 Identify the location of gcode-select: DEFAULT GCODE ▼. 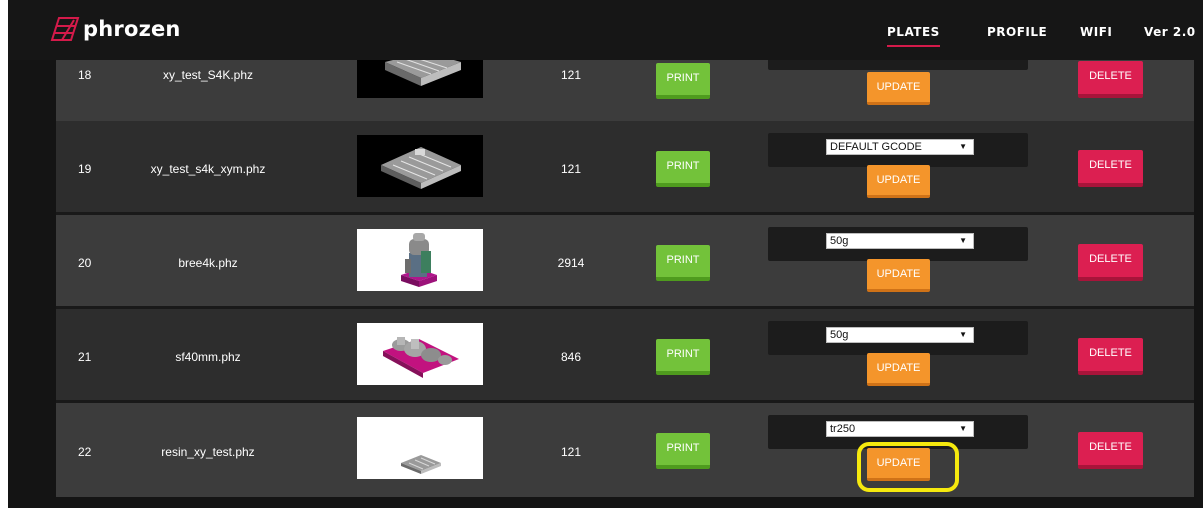
(900, 147).